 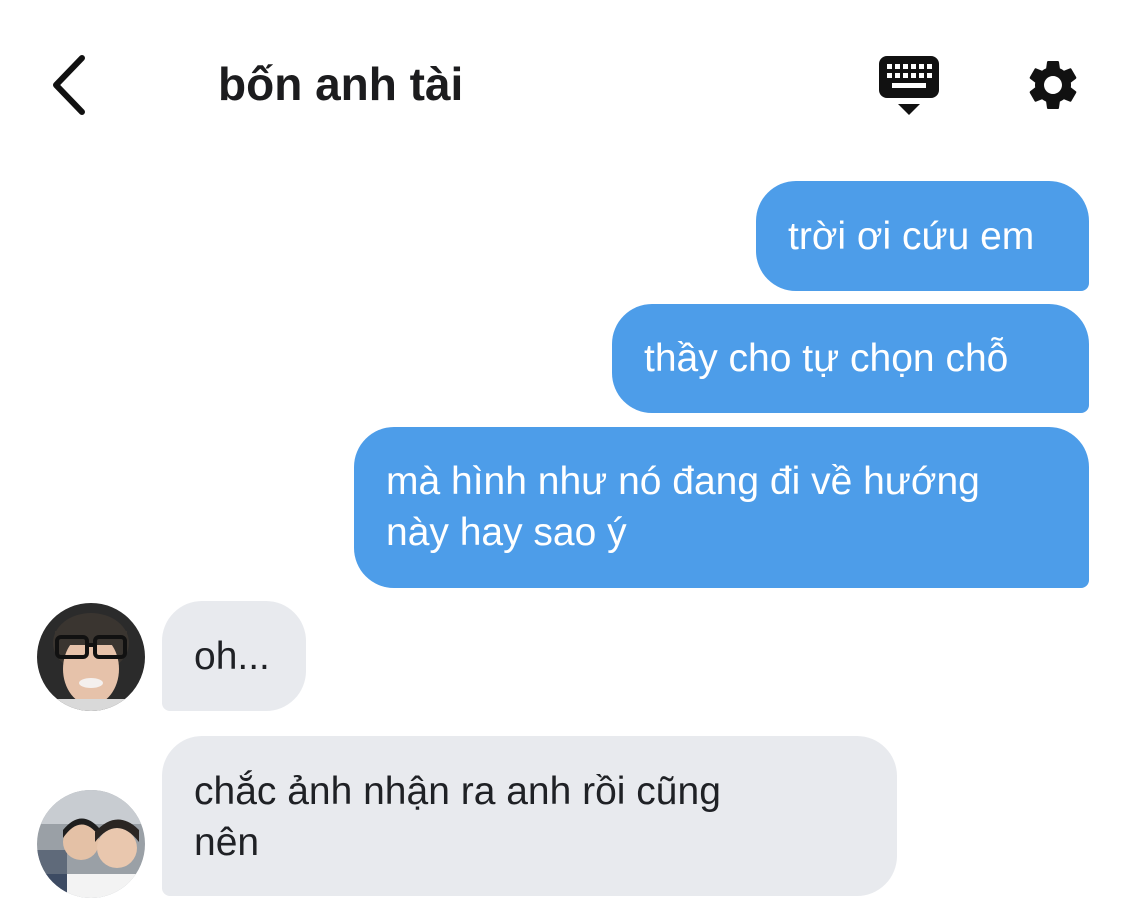 What do you see at coordinates (227, 842) in the screenshot?
I see `message-text-line: nên` at bounding box center [227, 842].